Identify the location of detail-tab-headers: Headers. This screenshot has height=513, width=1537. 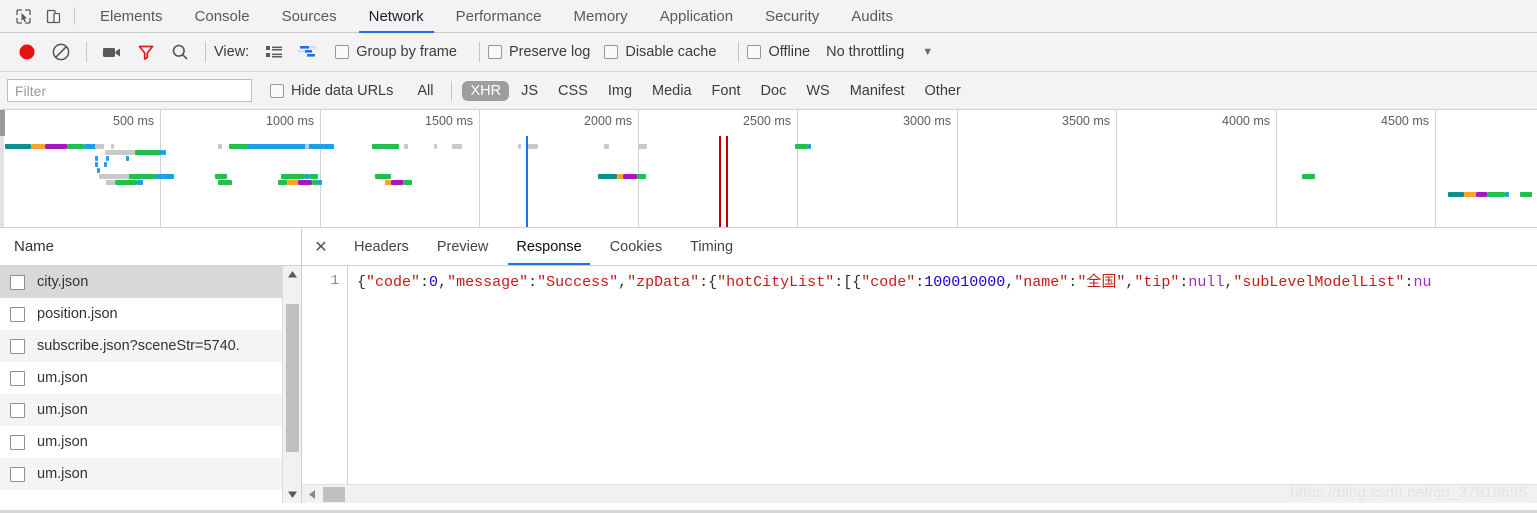
(381, 246).